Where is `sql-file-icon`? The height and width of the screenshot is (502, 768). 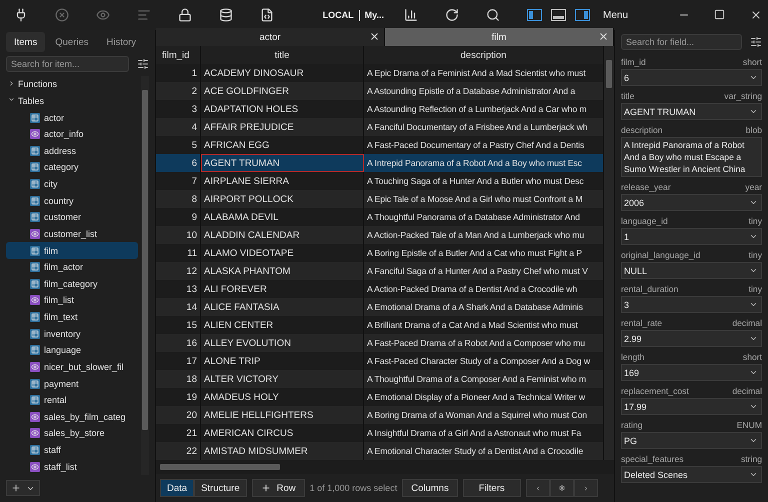
sql-file-icon is located at coordinates (267, 15).